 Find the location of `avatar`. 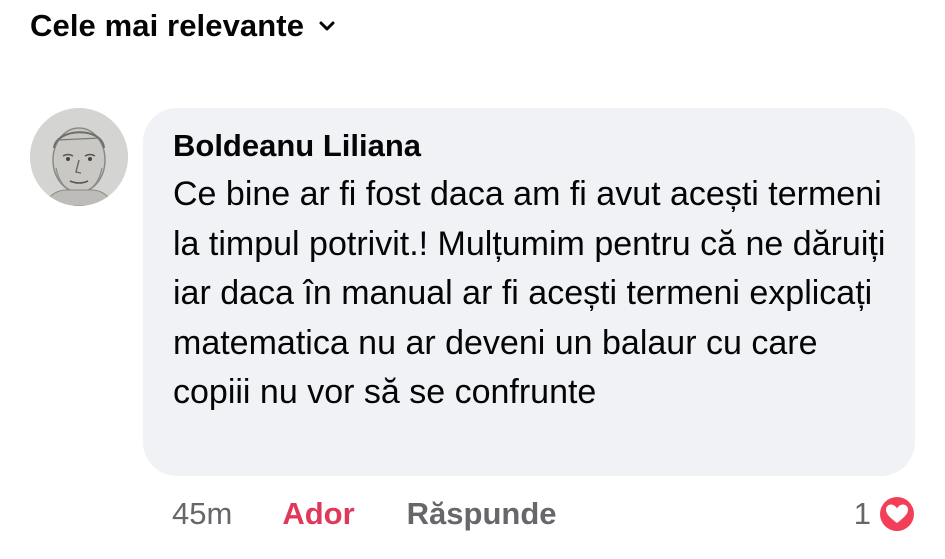

avatar is located at coordinates (79, 157).